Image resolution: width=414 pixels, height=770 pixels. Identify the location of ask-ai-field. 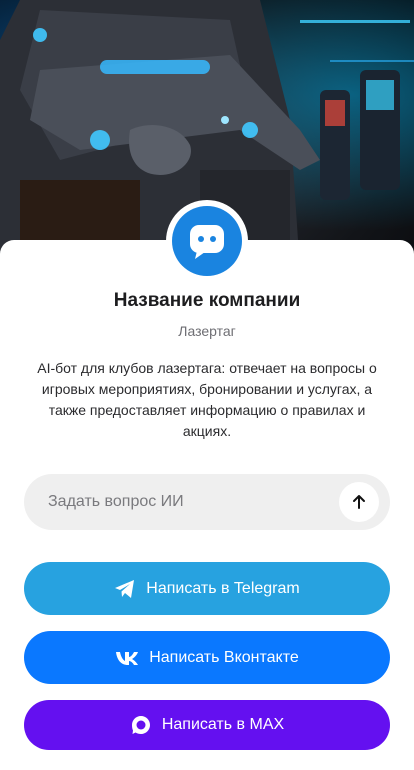
(207, 502).